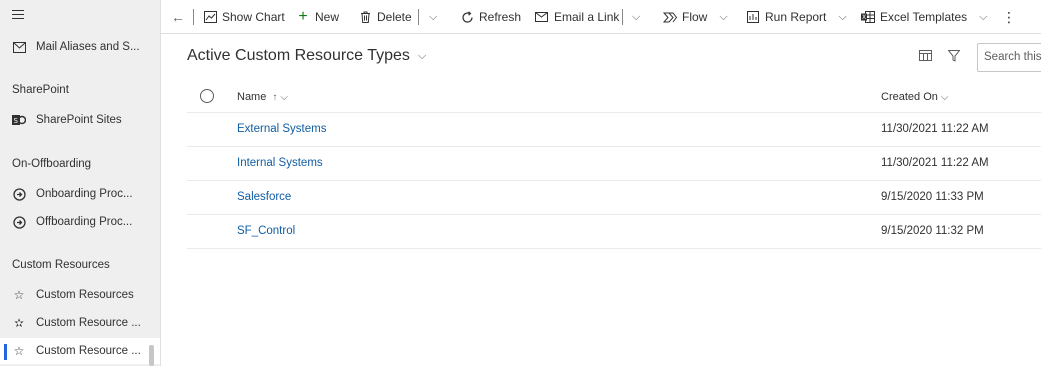  I want to click on flow-icon, so click(670, 17).